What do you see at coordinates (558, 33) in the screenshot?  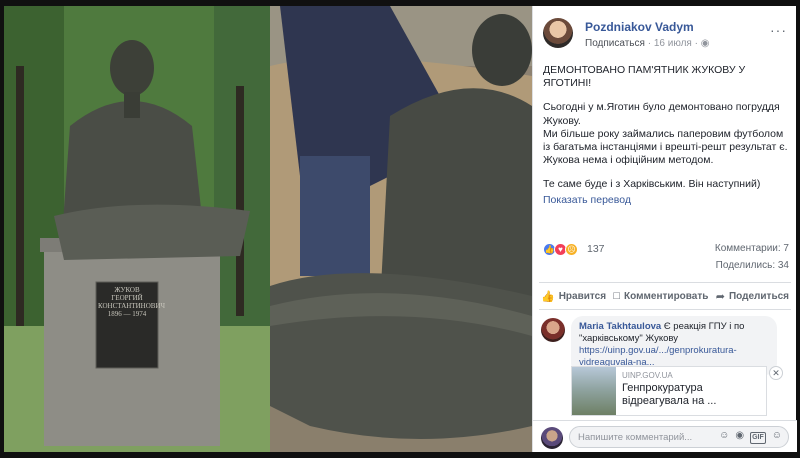 I see `author-avatar` at bounding box center [558, 33].